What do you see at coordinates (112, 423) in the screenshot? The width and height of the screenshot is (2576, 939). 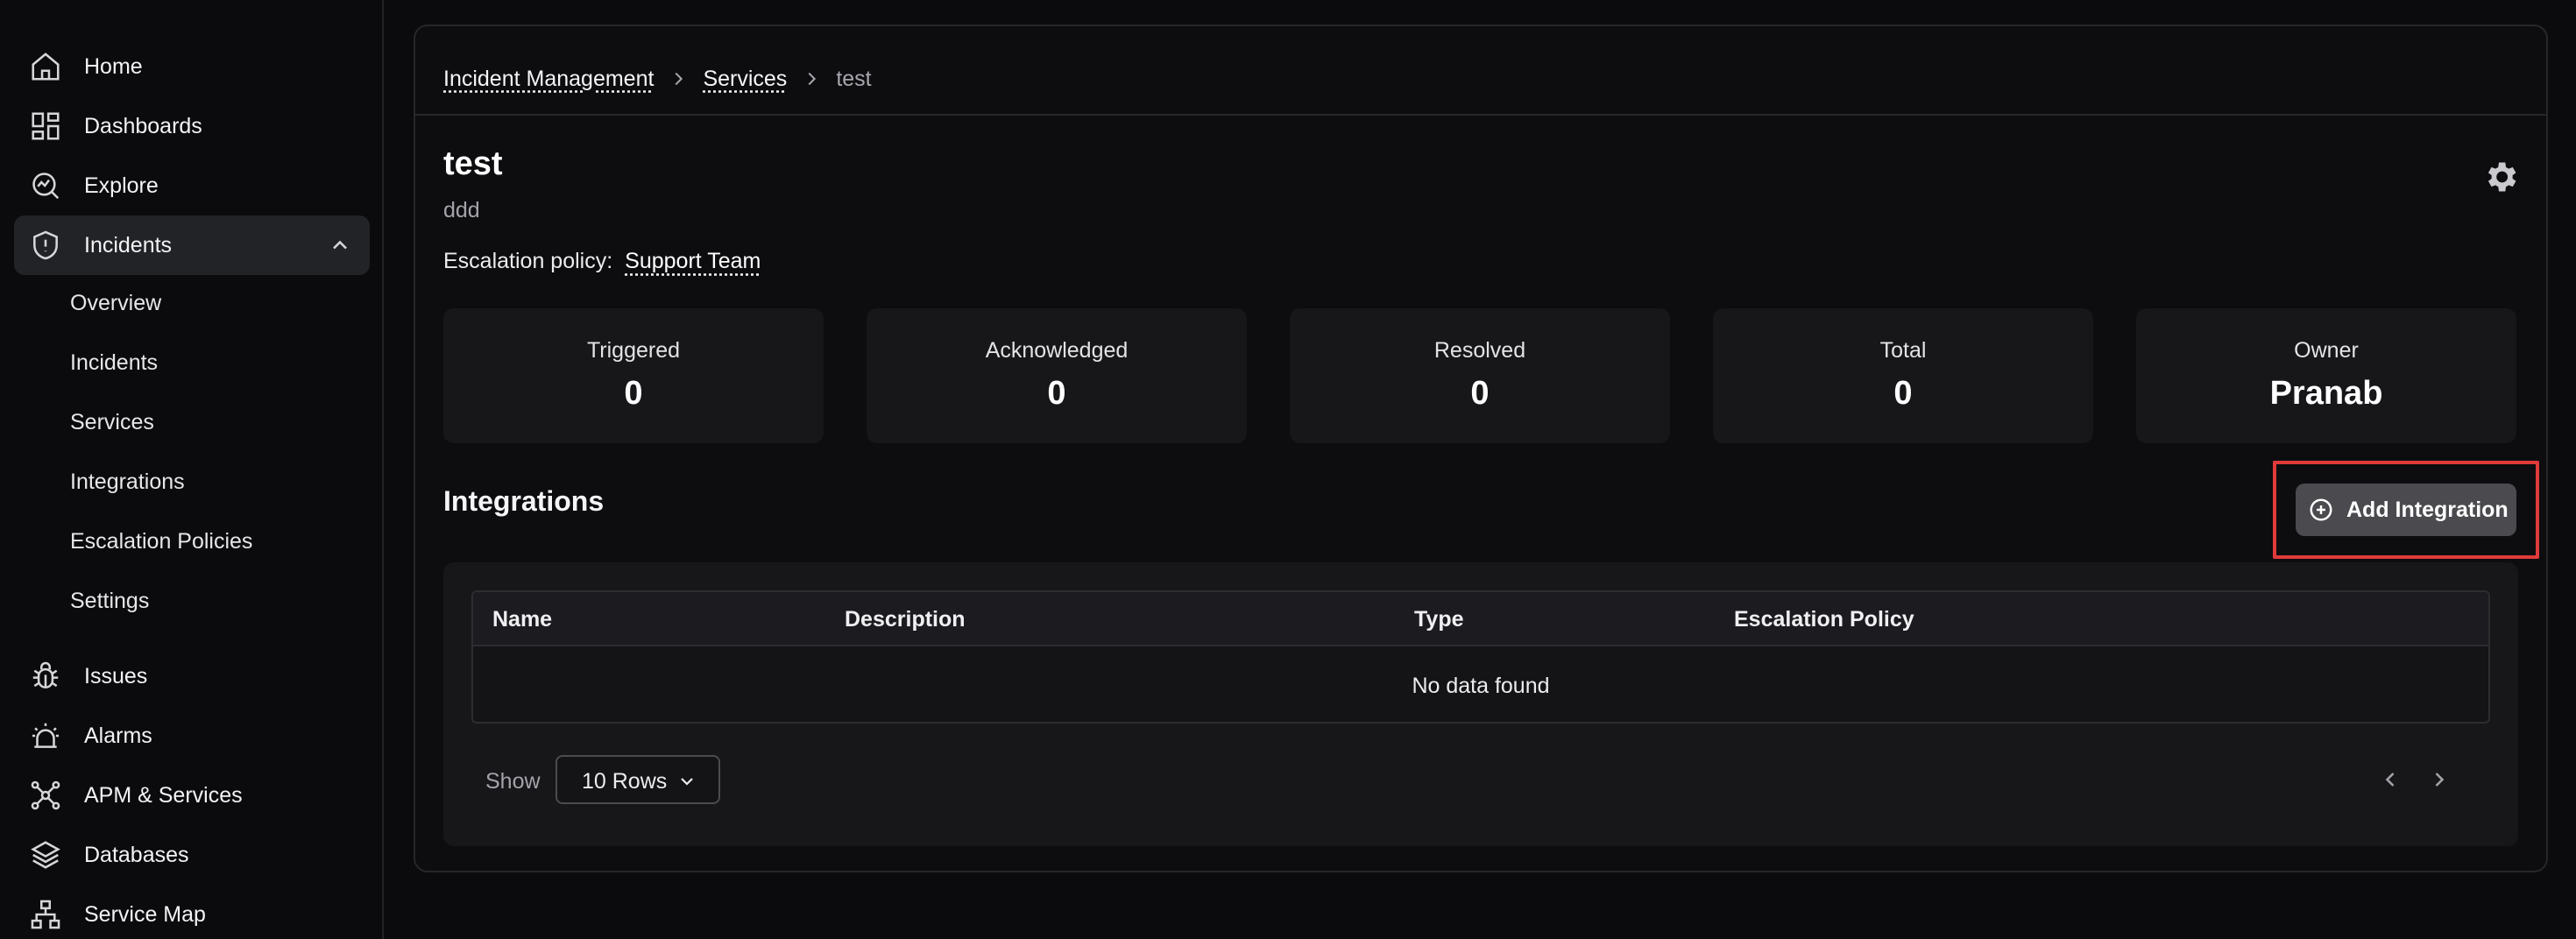 I see `sidebar-subitem-services: Services` at bounding box center [112, 423].